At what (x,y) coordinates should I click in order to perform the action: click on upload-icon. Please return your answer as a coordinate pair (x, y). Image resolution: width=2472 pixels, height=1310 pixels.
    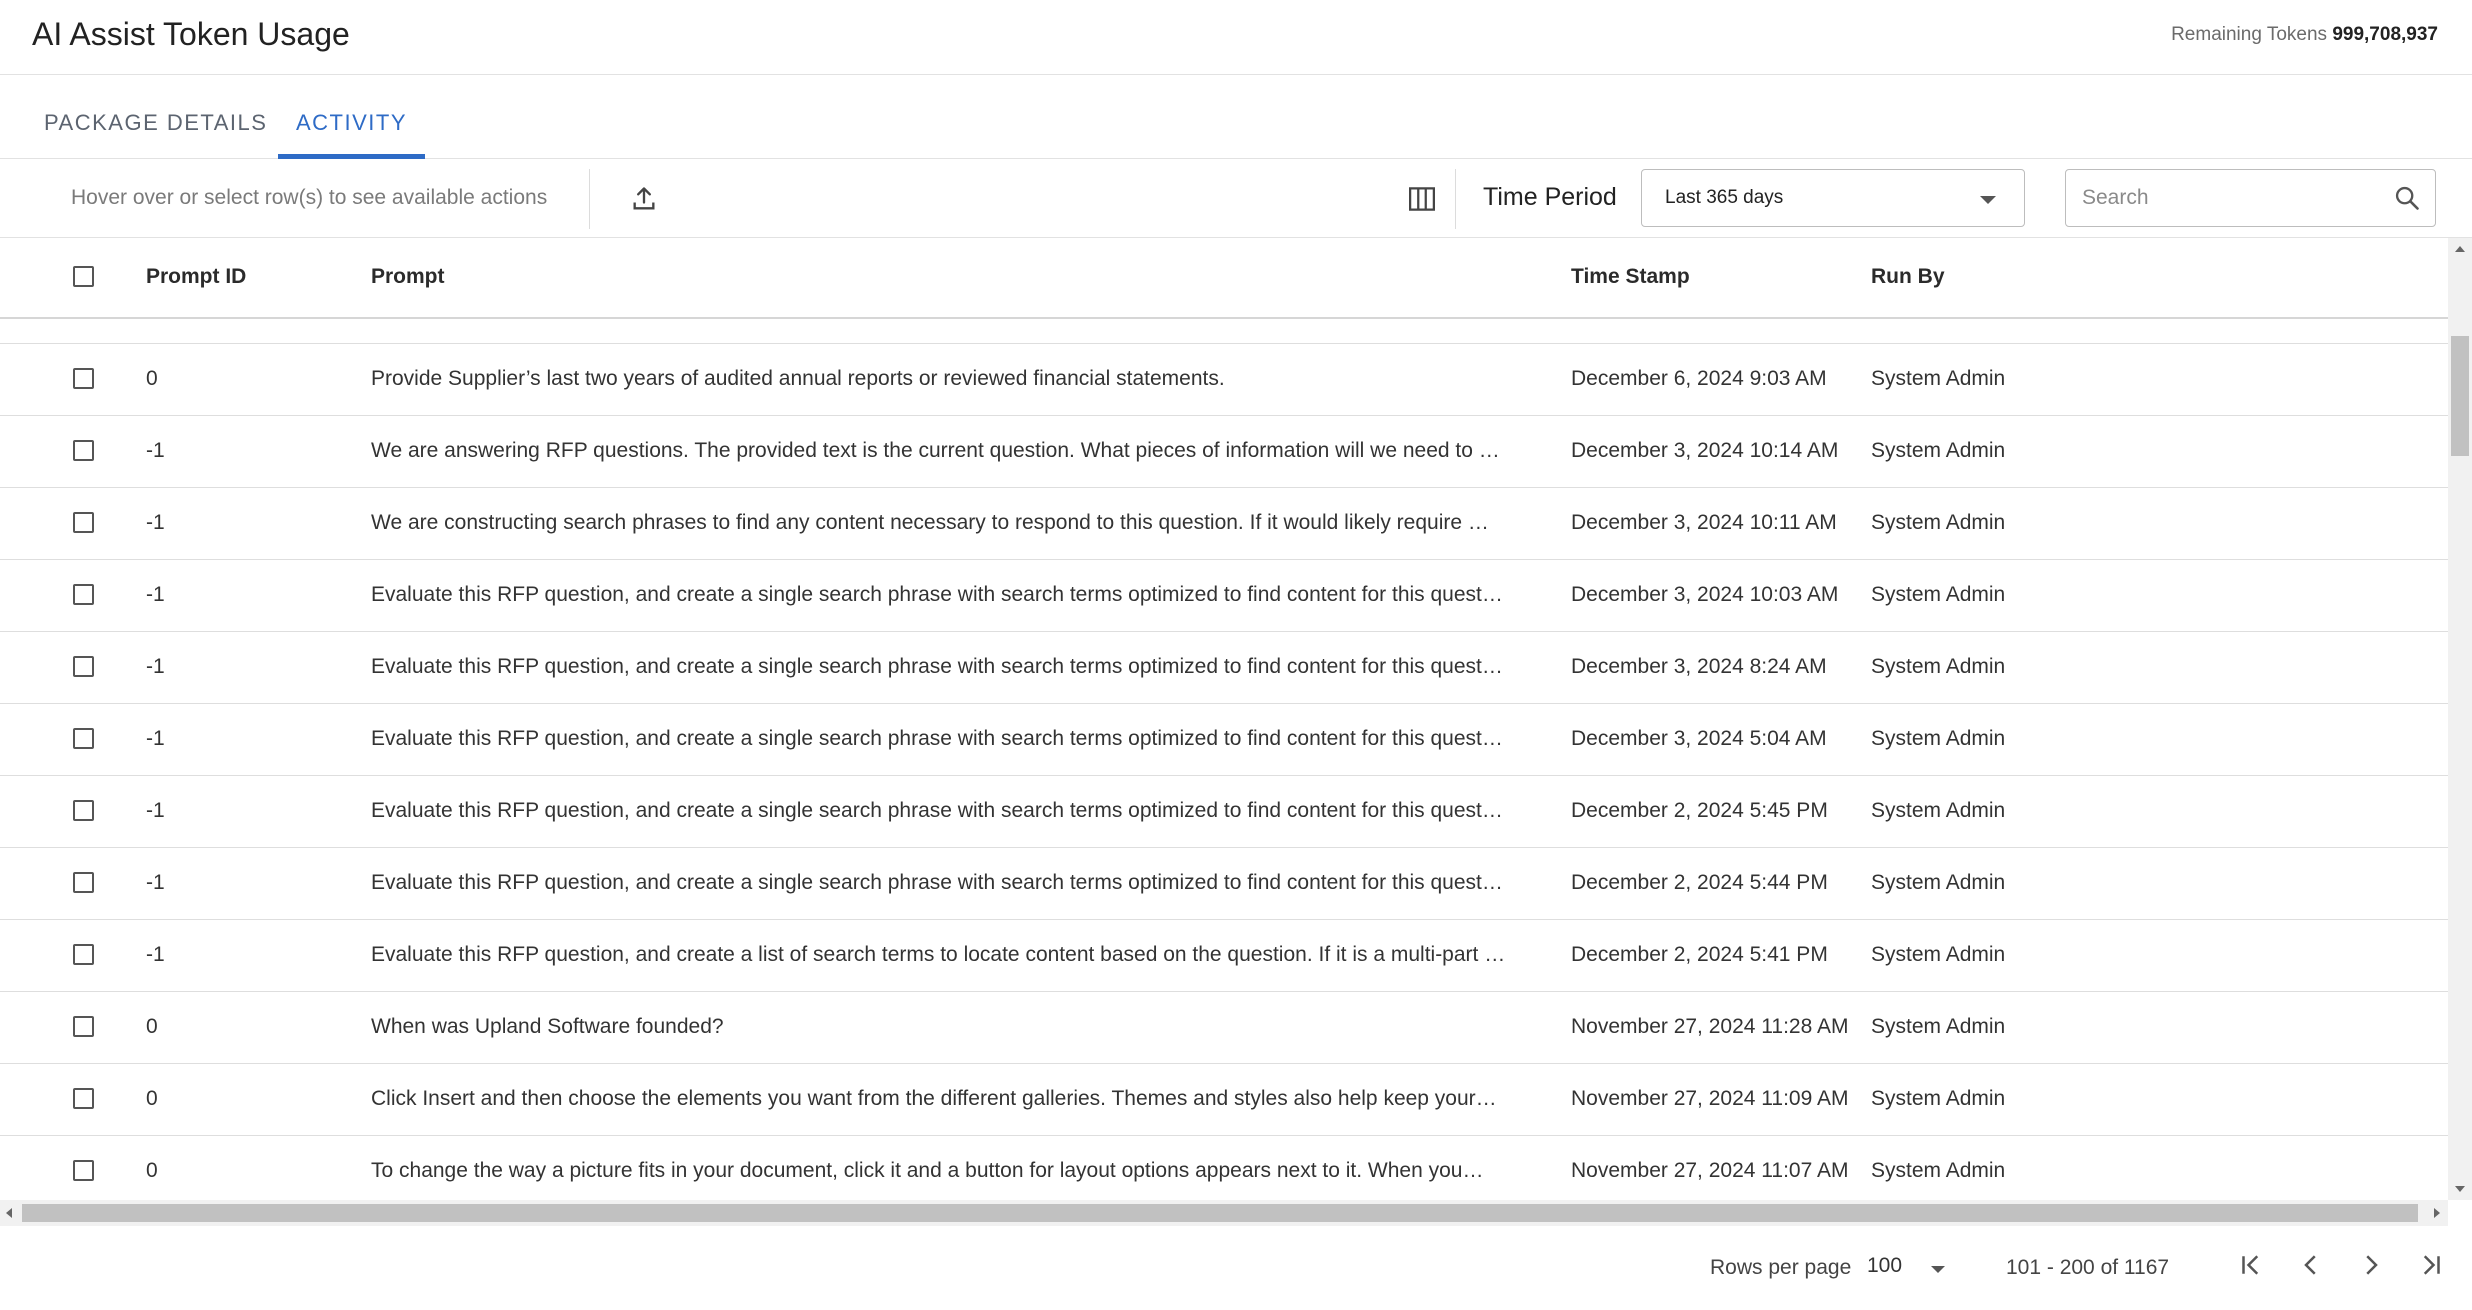
    Looking at the image, I should click on (644, 198).